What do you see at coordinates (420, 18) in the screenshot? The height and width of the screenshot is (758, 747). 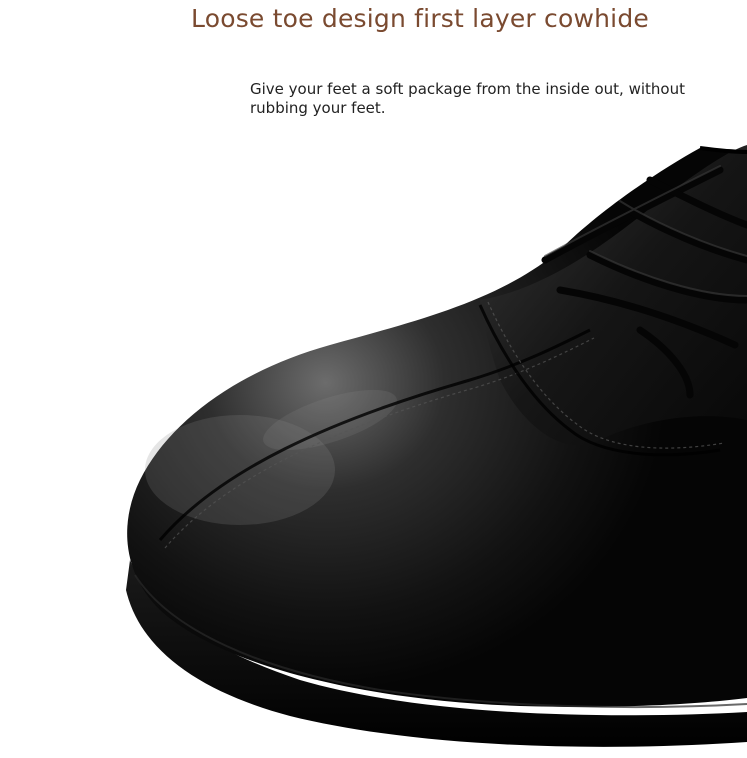 I see `headline: Loose toe design first layer cowhide` at bounding box center [420, 18].